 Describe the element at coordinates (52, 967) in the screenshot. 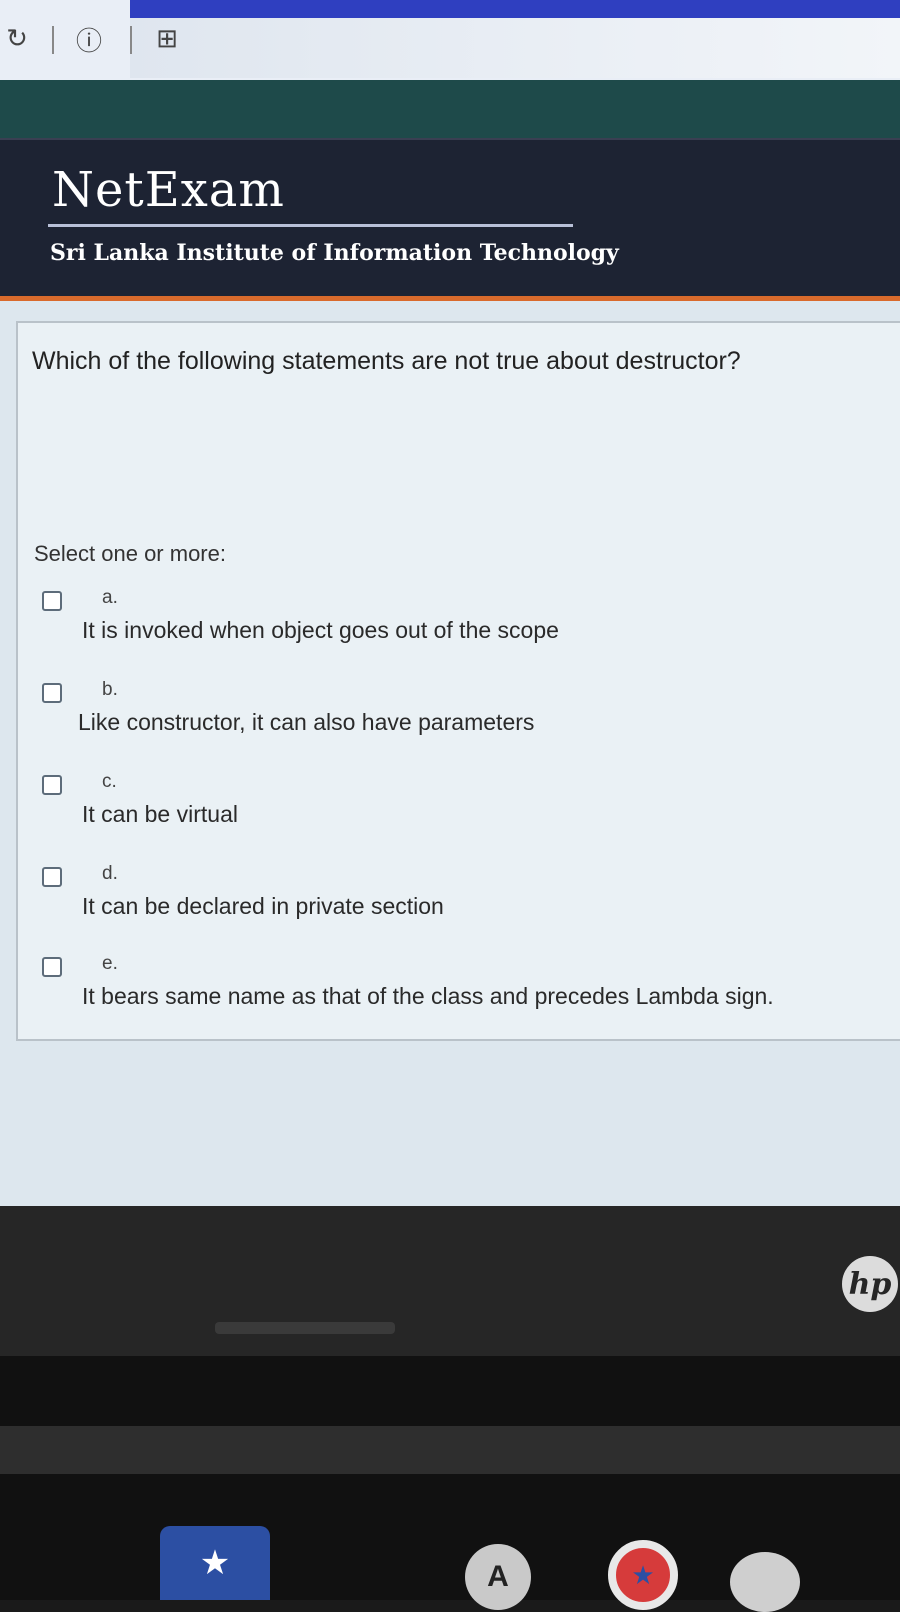

I see `option-e-checkbox` at that location.